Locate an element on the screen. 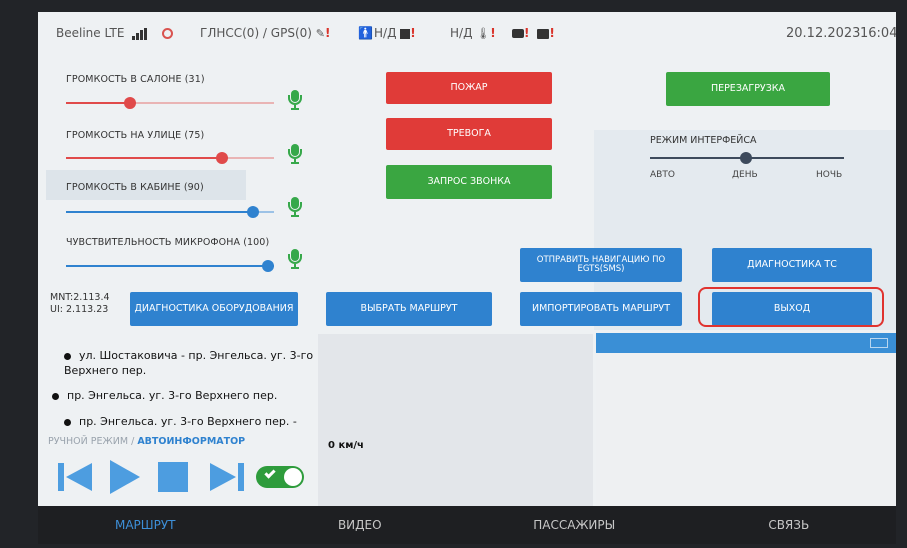 The height and width of the screenshot is (548, 907). street-volume-slider is located at coordinates (170, 158).